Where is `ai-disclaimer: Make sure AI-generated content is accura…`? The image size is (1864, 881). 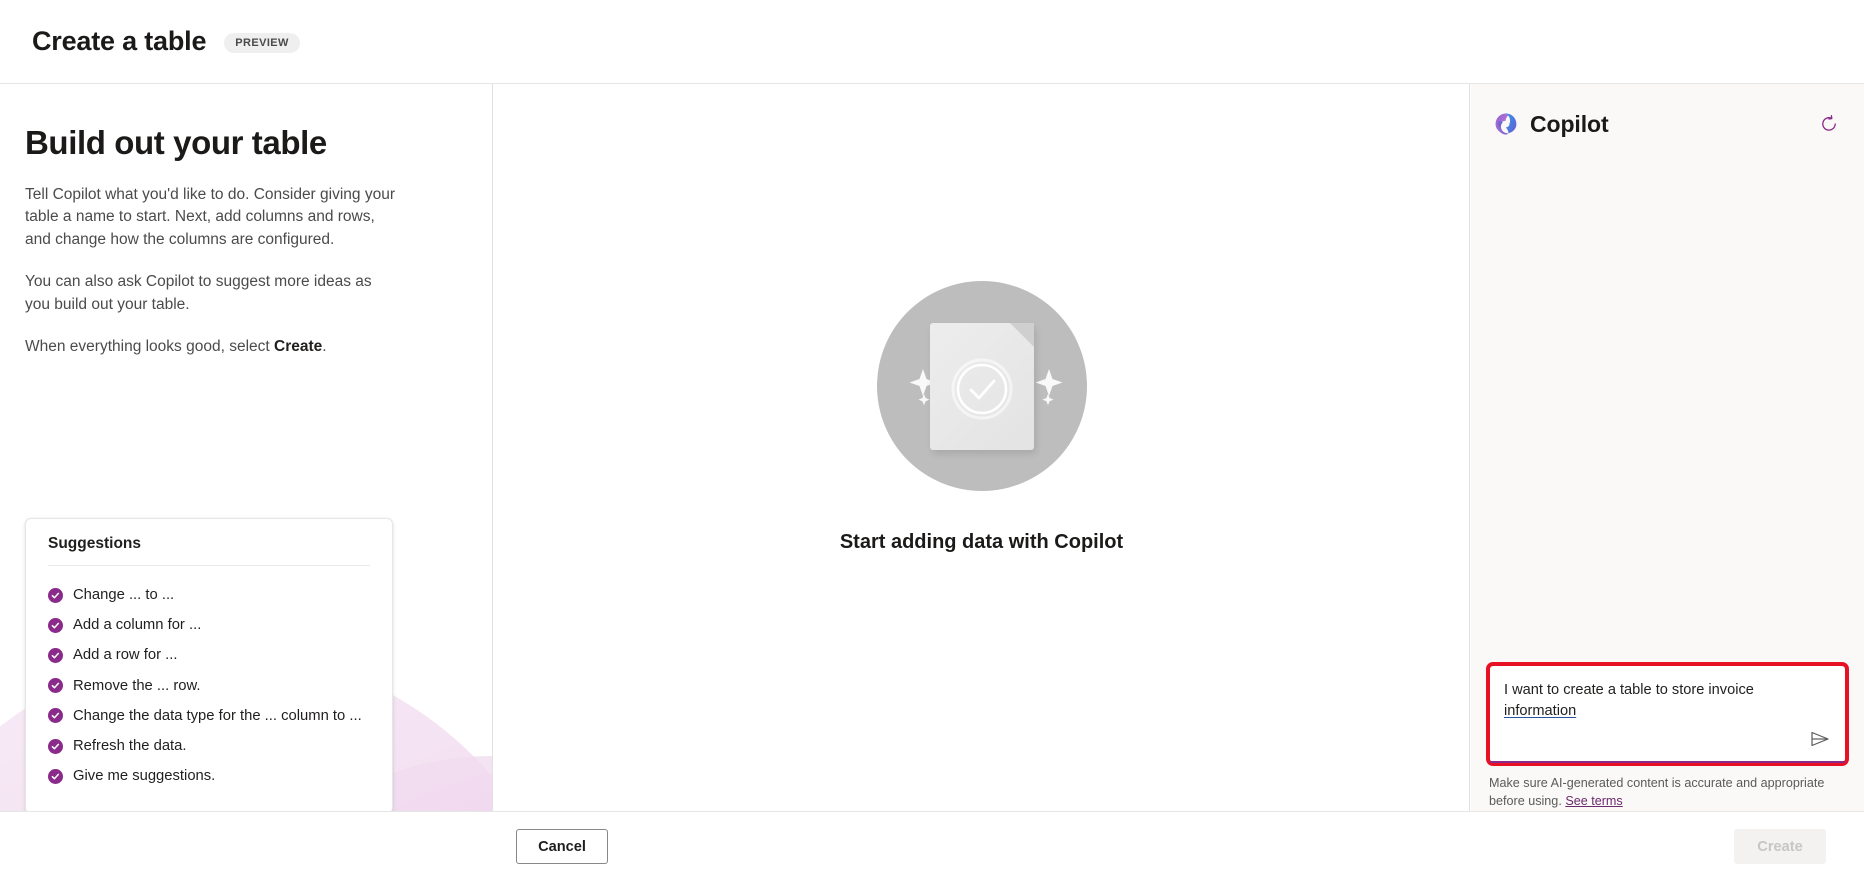 ai-disclaimer: Make sure AI-generated content is accura… is located at coordinates (1667, 787).